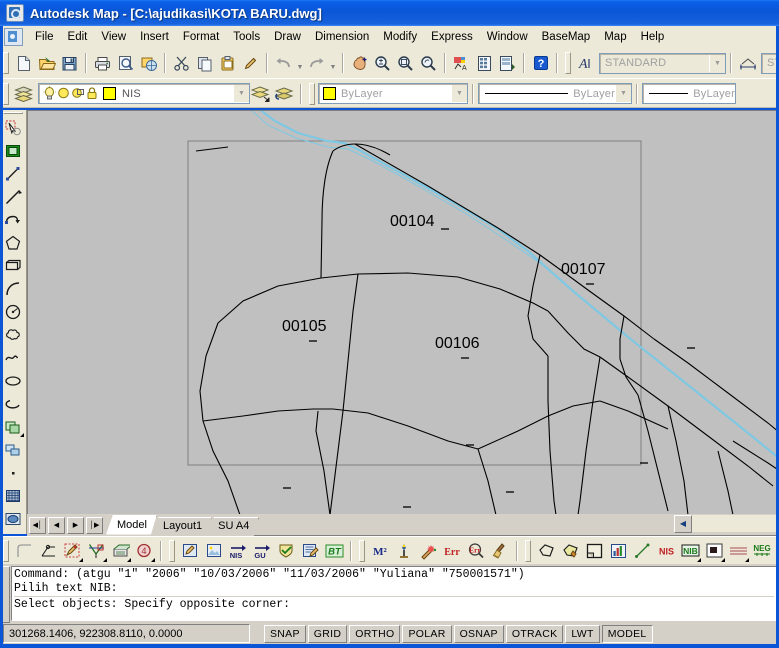 This screenshot has height=648, width=779. I want to click on polyline-icon, so click(13, 219).